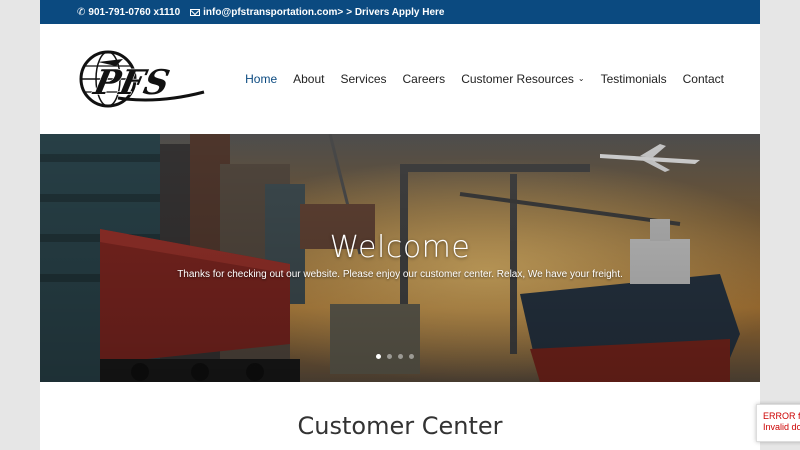  Describe the element at coordinates (81, 12) in the screenshot. I see `phone-icon: ✆` at that location.